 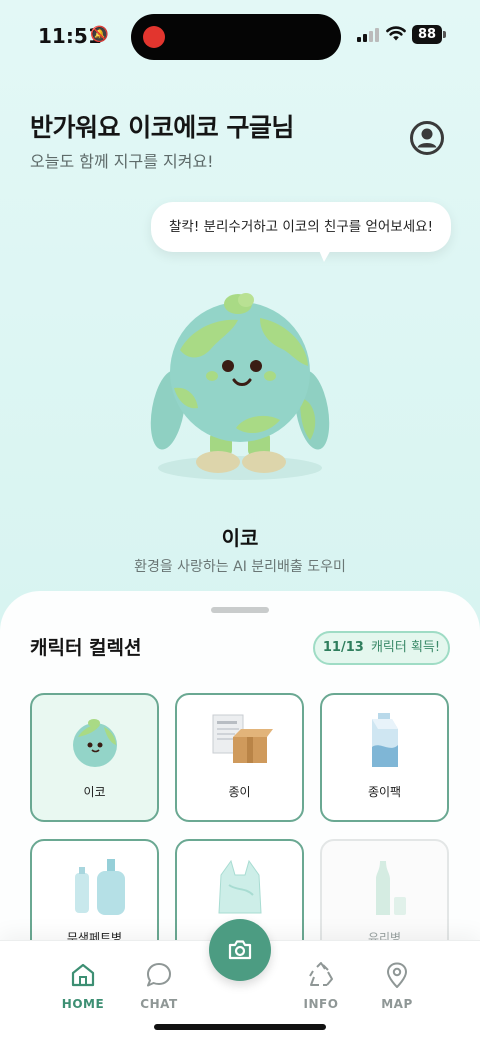 I want to click on nav-info-label: INFO, so click(x=321, y=1004).